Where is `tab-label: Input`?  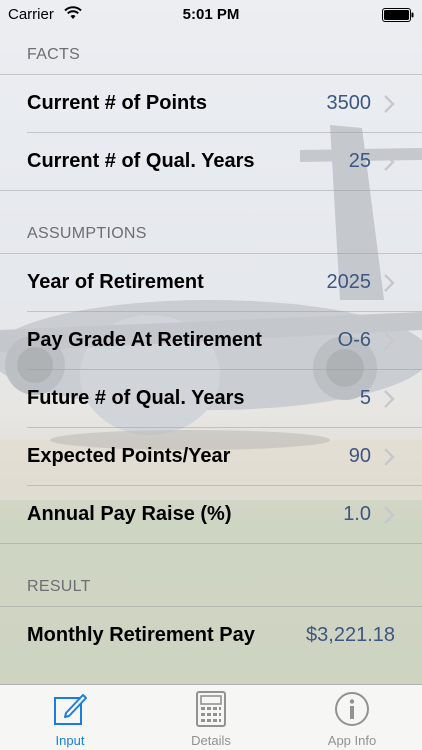 tab-label: Input is located at coordinates (70, 740).